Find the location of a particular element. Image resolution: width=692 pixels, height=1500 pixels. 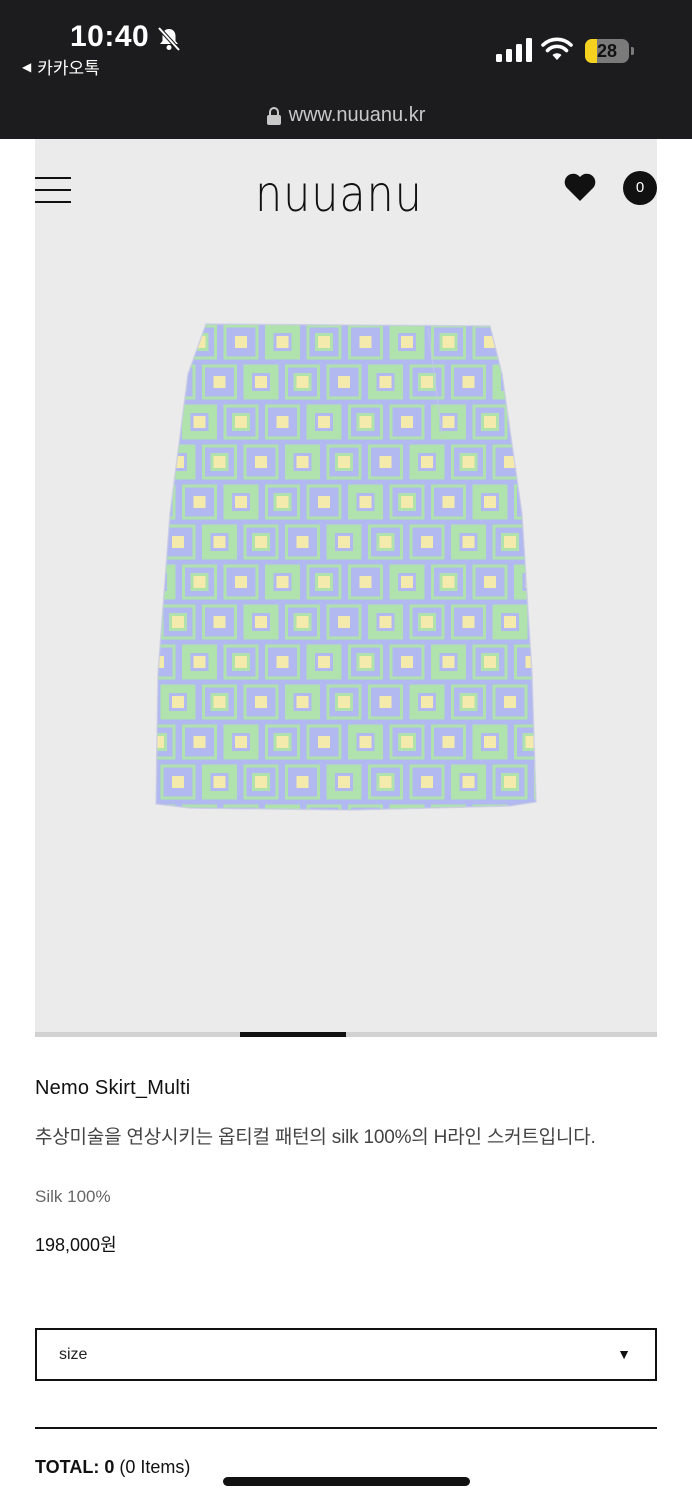

url-text: www.nuuanu.kr is located at coordinates (357, 115).